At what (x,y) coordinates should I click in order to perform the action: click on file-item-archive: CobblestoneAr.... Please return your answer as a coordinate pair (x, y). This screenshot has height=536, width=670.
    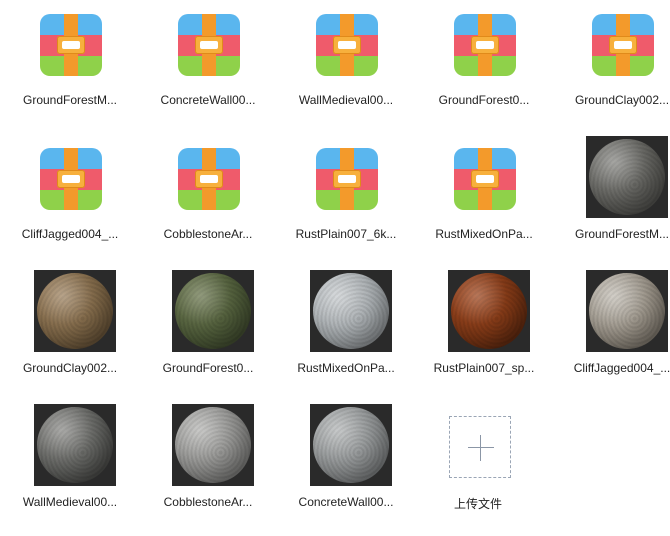
    Looking at the image, I should click on (208, 201).